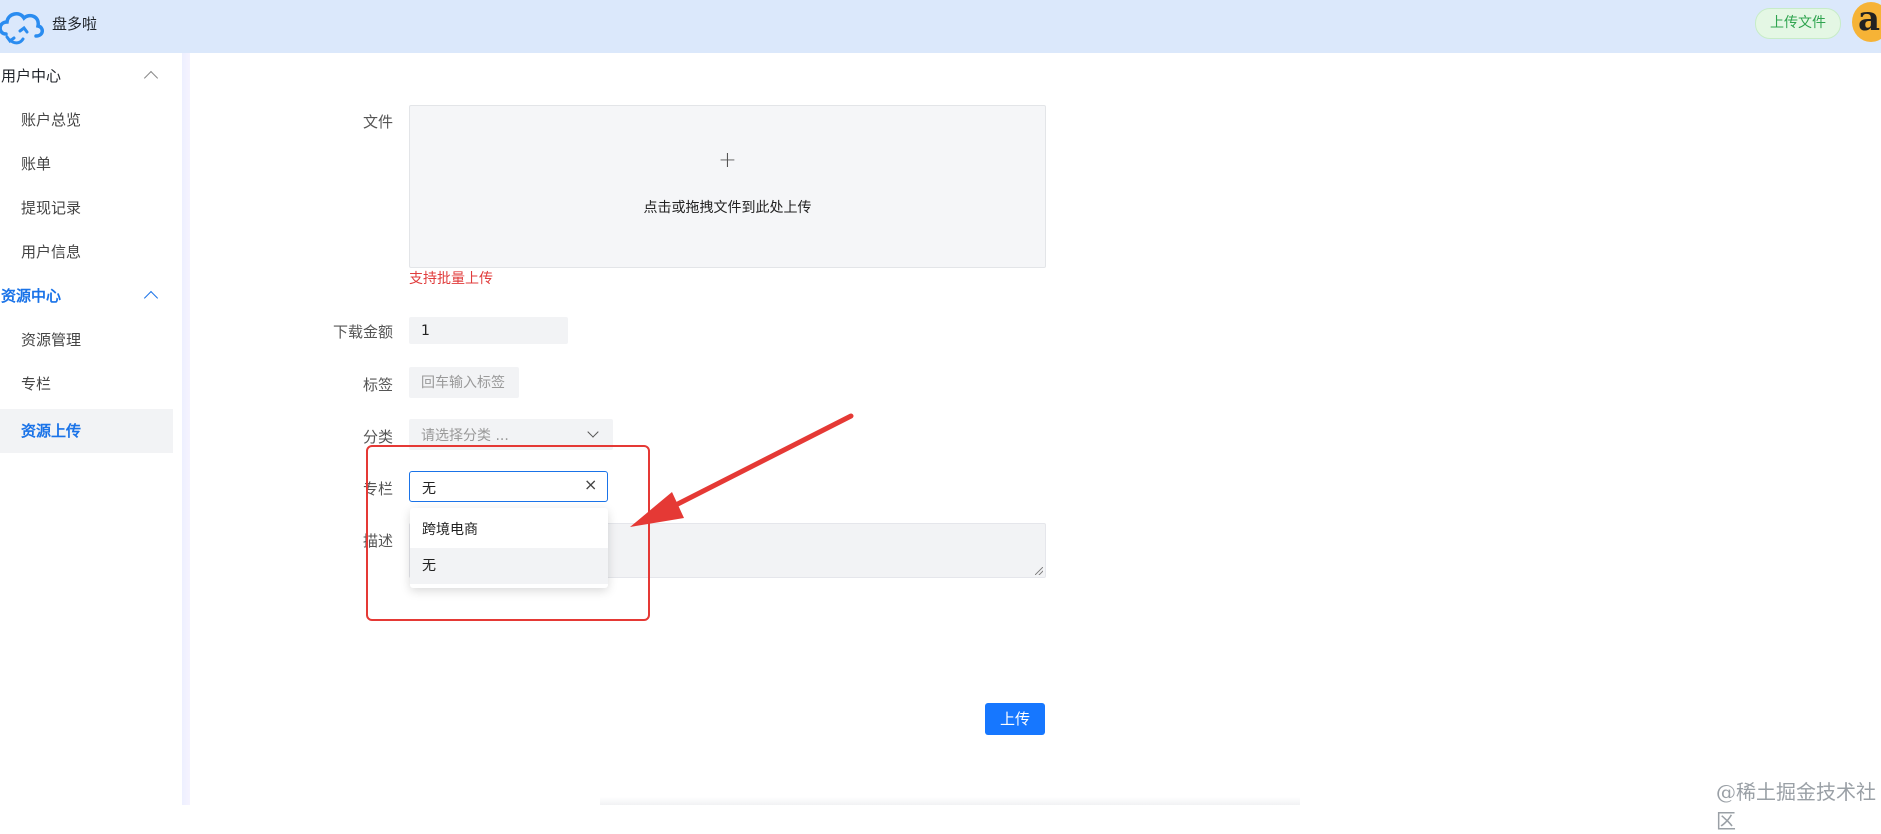 The image size is (1881, 834). Describe the element at coordinates (451, 279) in the screenshot. I see `batch-upload-hint: 支持批量上传` at that location.